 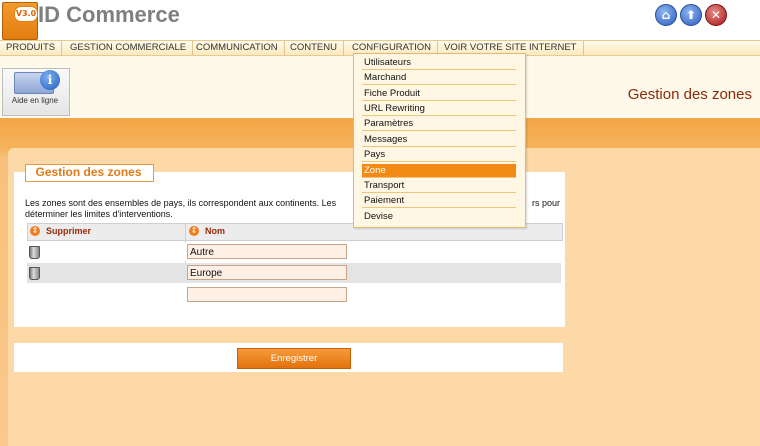 What do you see at coordinates (68, 231) in the screenshot?
I see `column-header-supprimer: Supprimer` at bounding box center [68, 231].